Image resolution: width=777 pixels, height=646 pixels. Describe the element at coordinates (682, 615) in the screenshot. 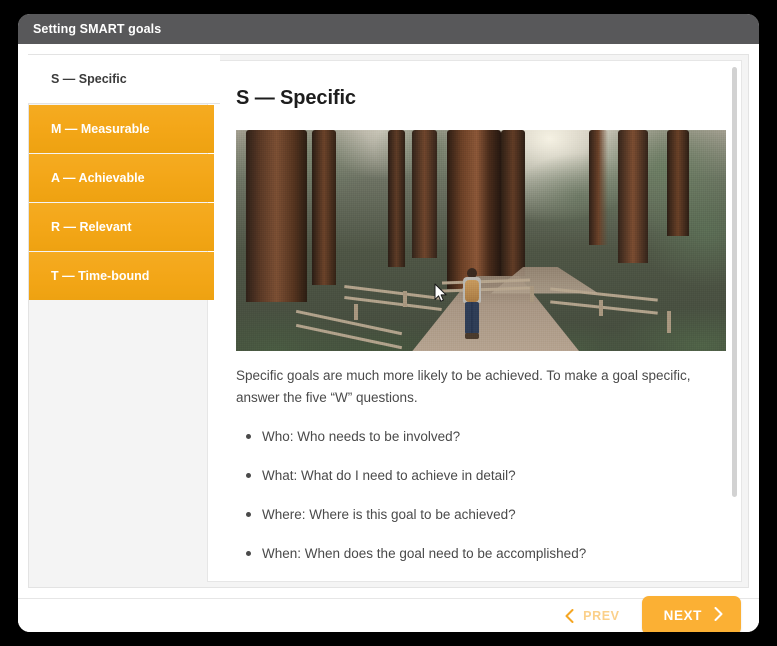

I see `next-button-label: NEXT` at that location.